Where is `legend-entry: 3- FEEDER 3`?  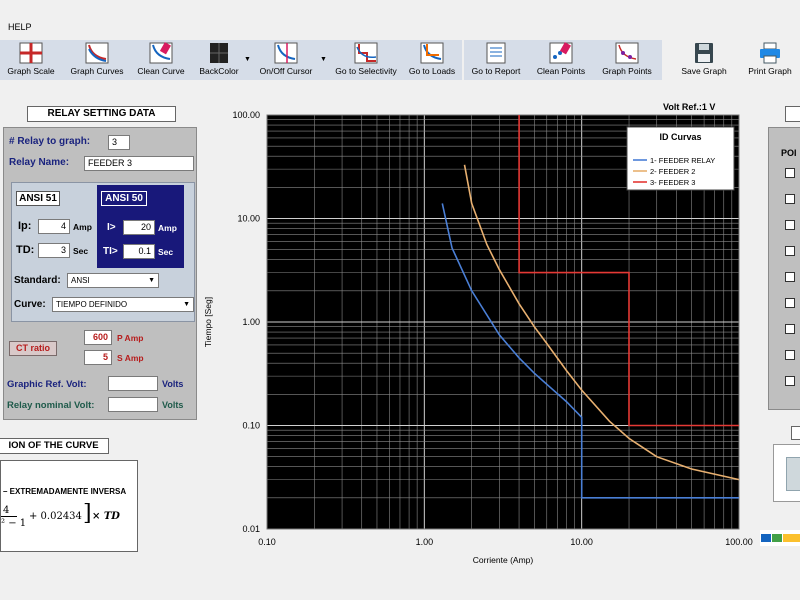 legend-entry: 3- FEEDER 3 is located at coordinates (672, 182).